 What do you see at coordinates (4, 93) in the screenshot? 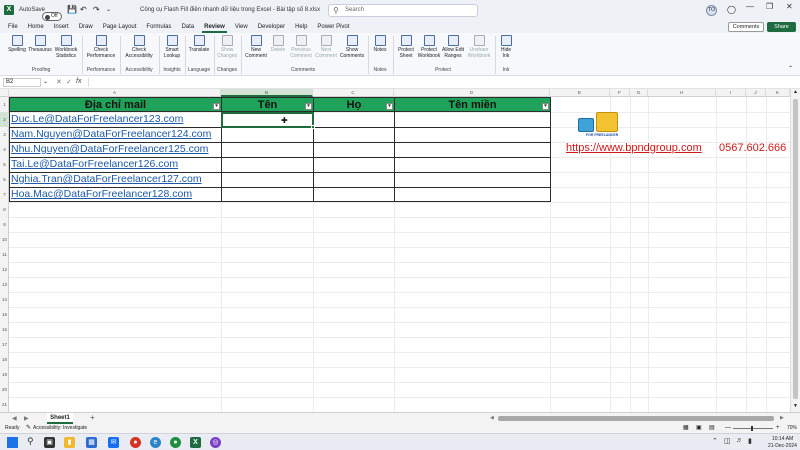
I see `select-all-corner` at bounding box center [4, 93].